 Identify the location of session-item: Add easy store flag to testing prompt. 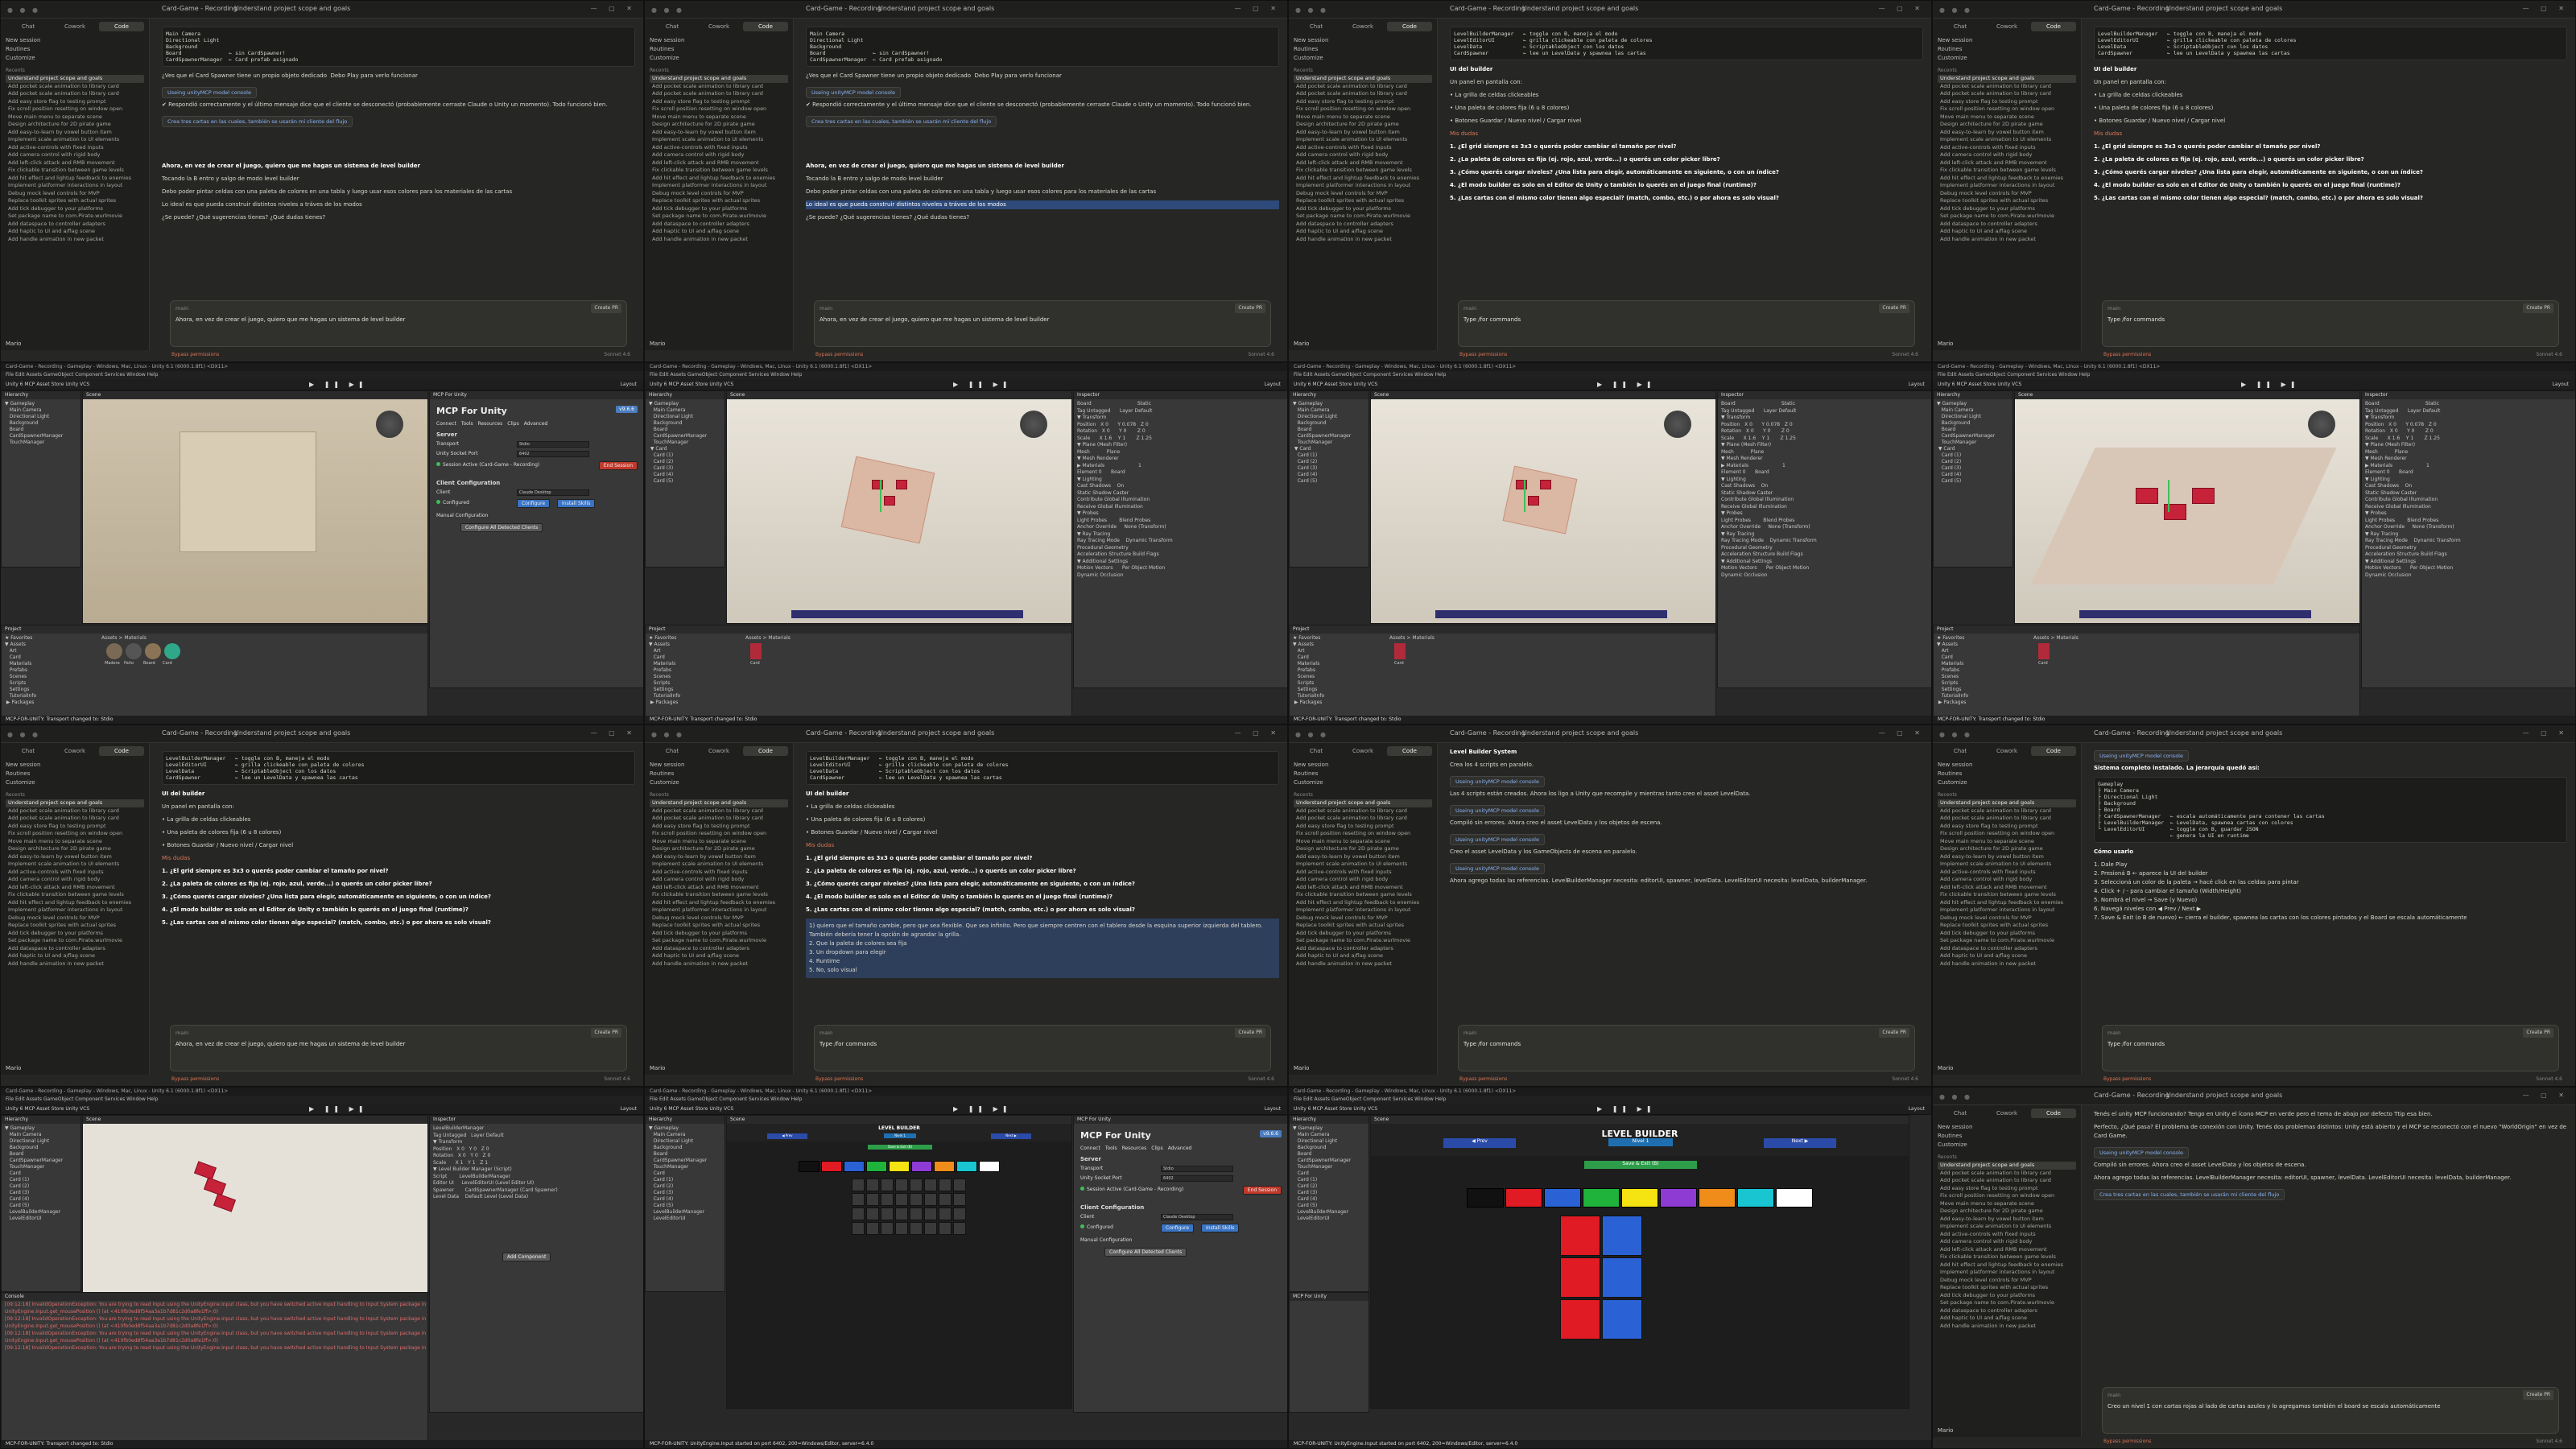
(719, 827).